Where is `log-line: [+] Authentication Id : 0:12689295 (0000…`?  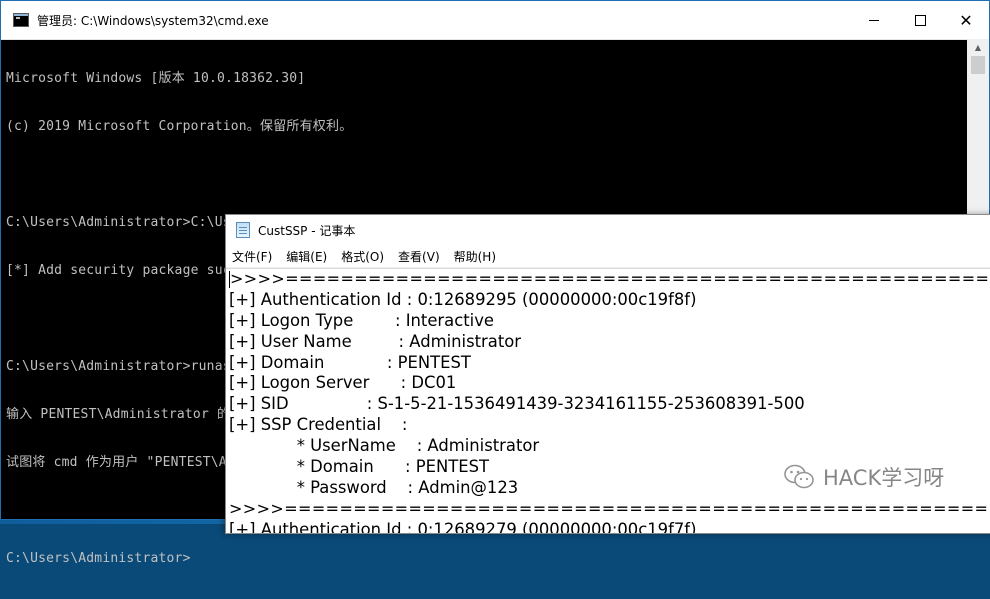 log-line: [+] Authentication Id : 0:12689295 (0000… is located at coordinates (463, 299).